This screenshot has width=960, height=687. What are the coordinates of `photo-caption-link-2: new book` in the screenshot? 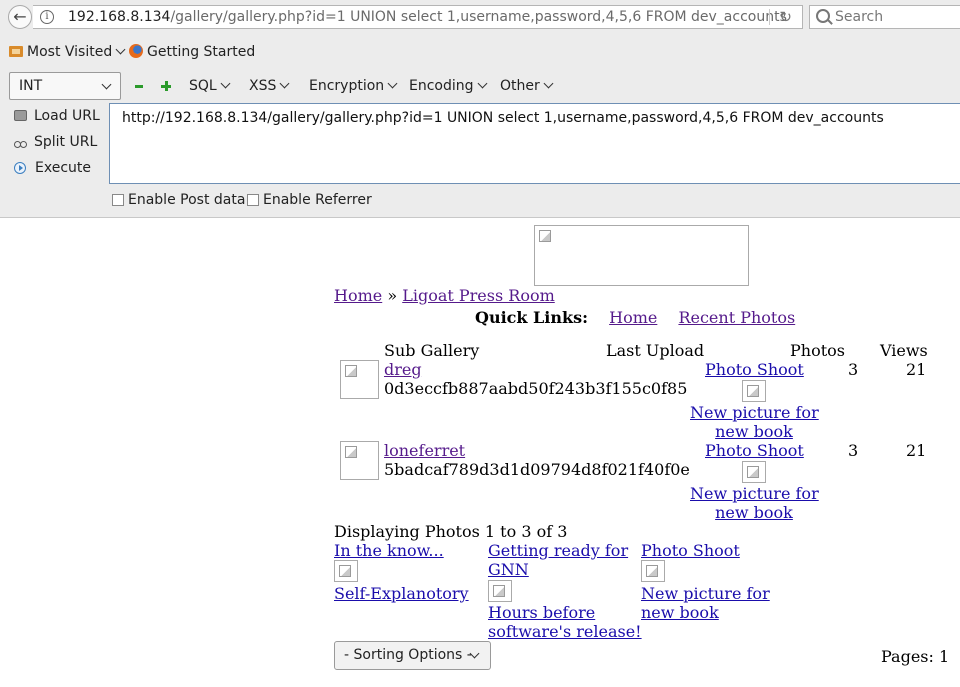 It's located at (680, 612).